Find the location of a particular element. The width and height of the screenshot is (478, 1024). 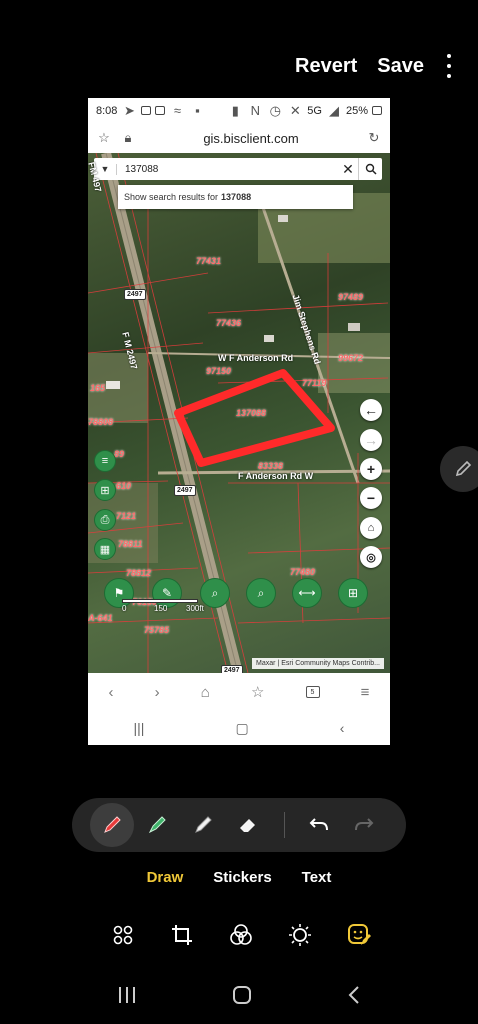

layers-icon: ≡ is located at coordinates (105, 461).